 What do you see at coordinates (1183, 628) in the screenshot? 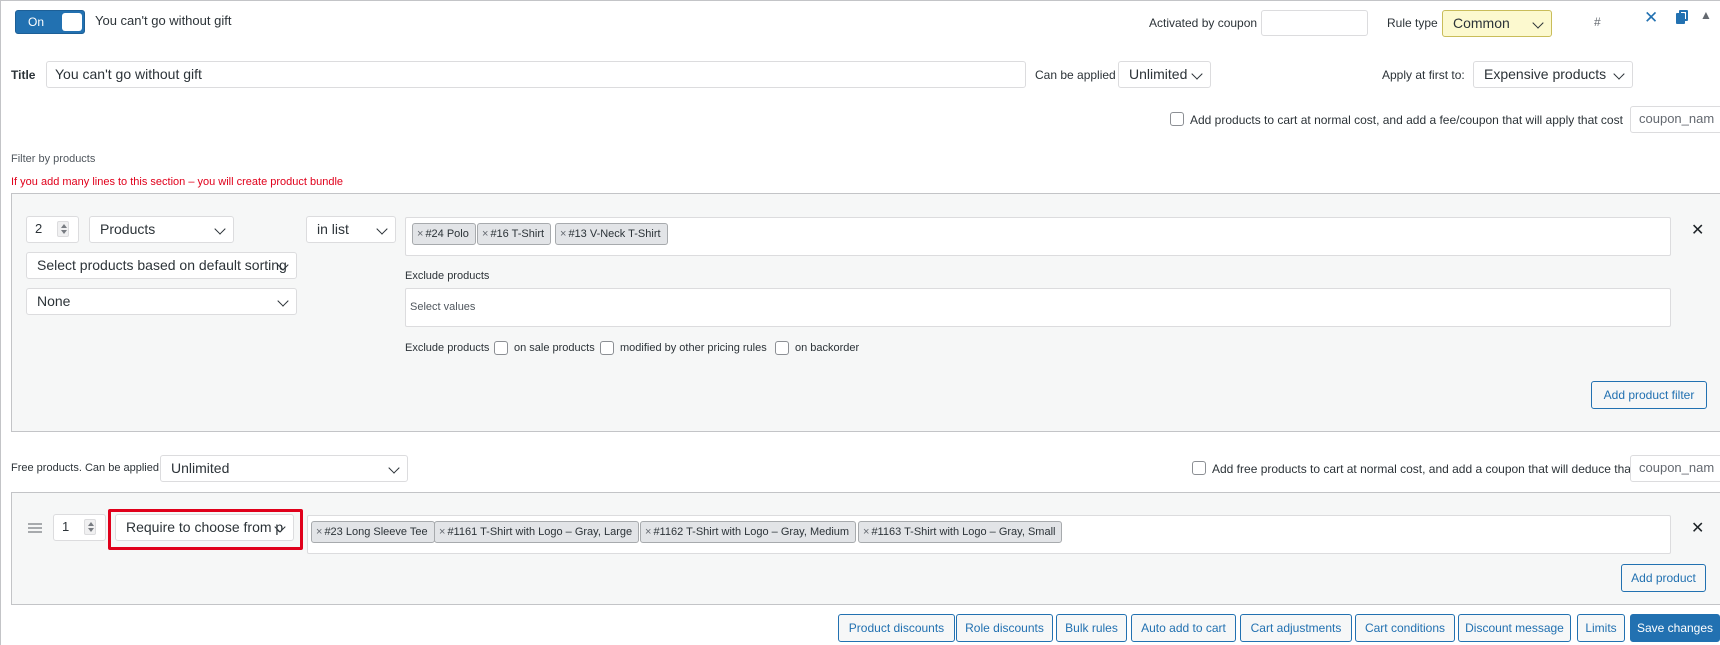
I see `auto-add-to-cart-button: Auto add to cart` at bounding box center [1183, 628].